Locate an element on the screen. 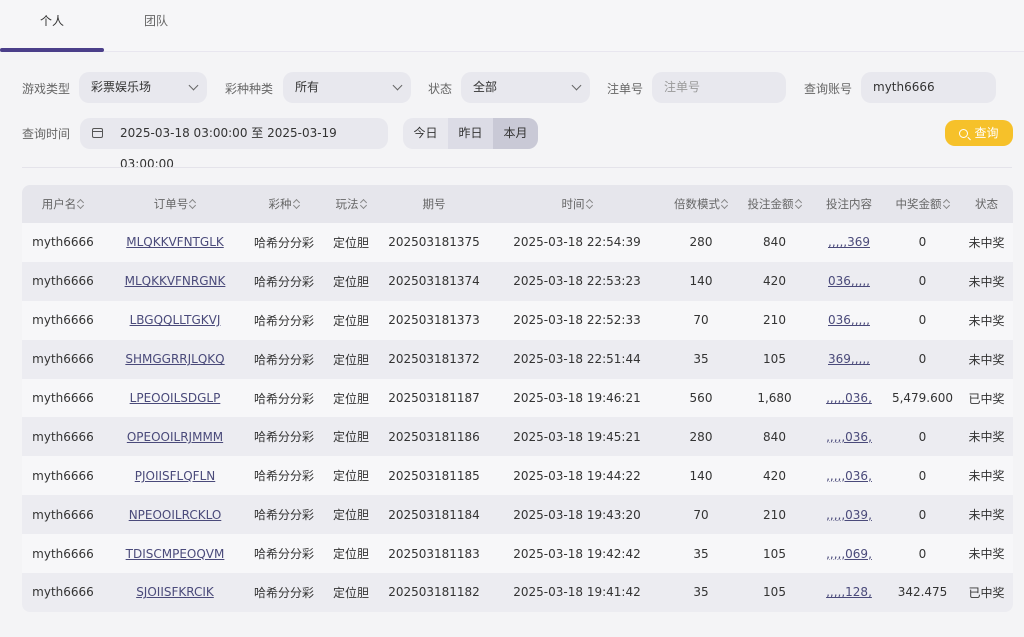 The image size is (1024, 637). cell-bet-content: ,,,,,039, is located at coordinates (849, 515).